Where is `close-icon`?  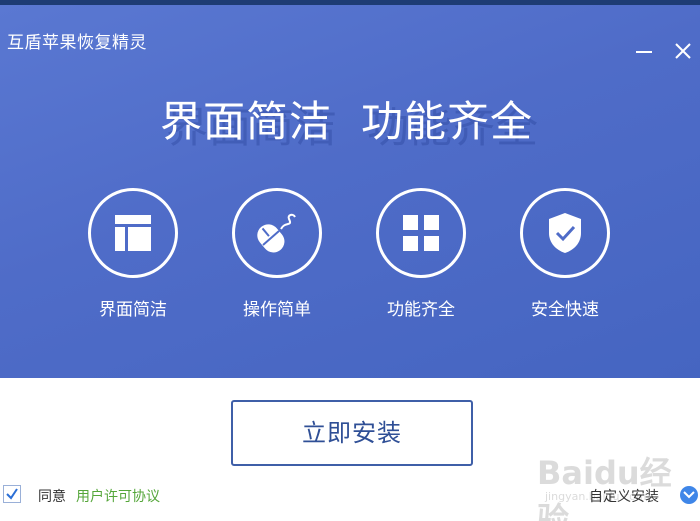 close-icon is located at coordinates (683, 51).